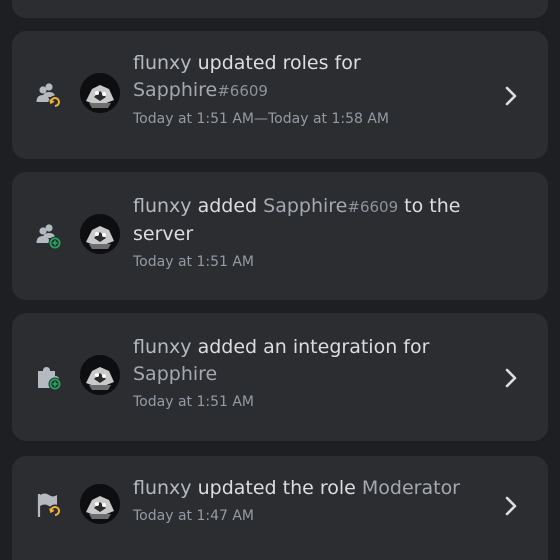 This screenshot has height=560, width=560. What do you see at coordinates (276, 63) in the screenshot?
I see `action-text: updated roles for` at bounding box center [276, 63].